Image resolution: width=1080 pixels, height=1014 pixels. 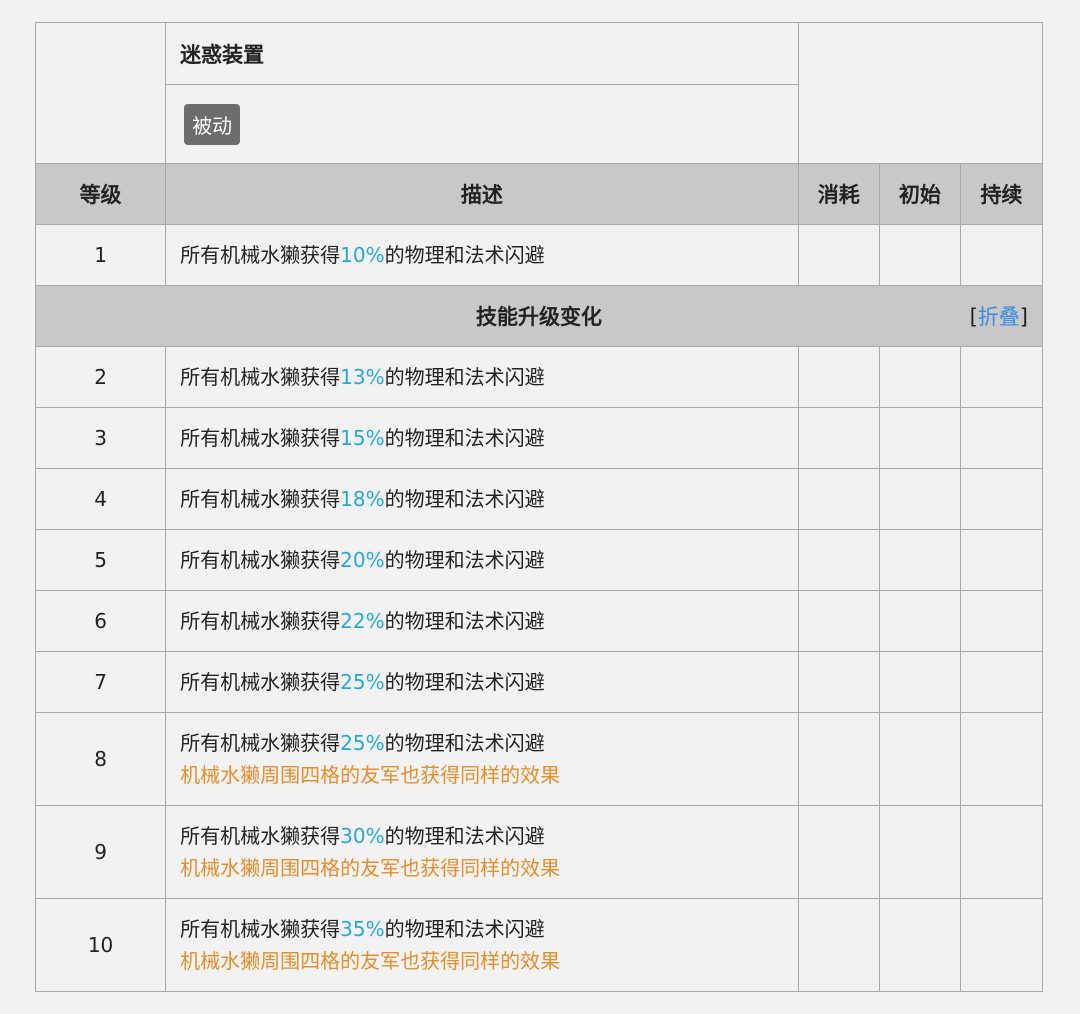 I want to click on description-cell: 所有机械水獭获得35%的物理和法术闪避机械水獭周围四格的友军也获得同样的效果, so click(x=482, y=945).